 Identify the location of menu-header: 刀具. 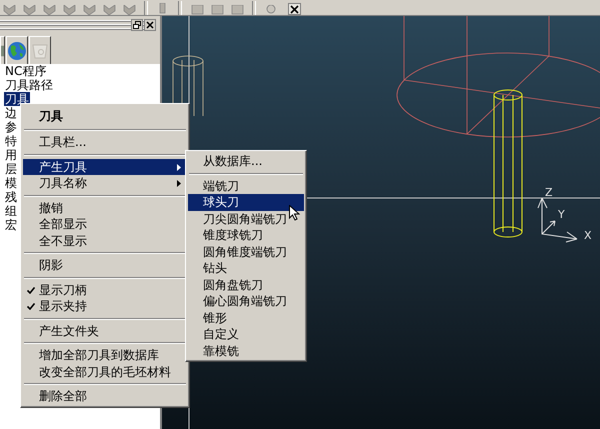
(51, 116).